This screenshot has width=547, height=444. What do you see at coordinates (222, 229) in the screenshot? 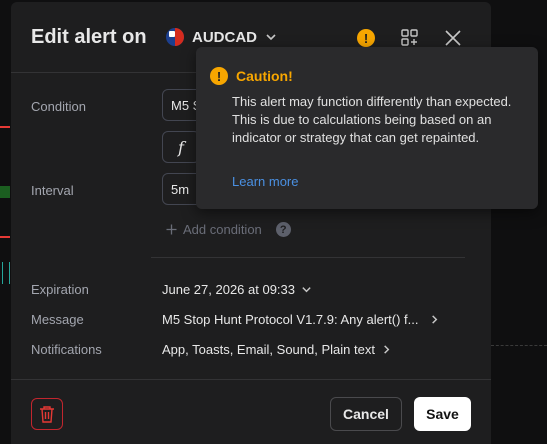
I see `add-condition-label: Add condition` at bounding box center [222, 229].